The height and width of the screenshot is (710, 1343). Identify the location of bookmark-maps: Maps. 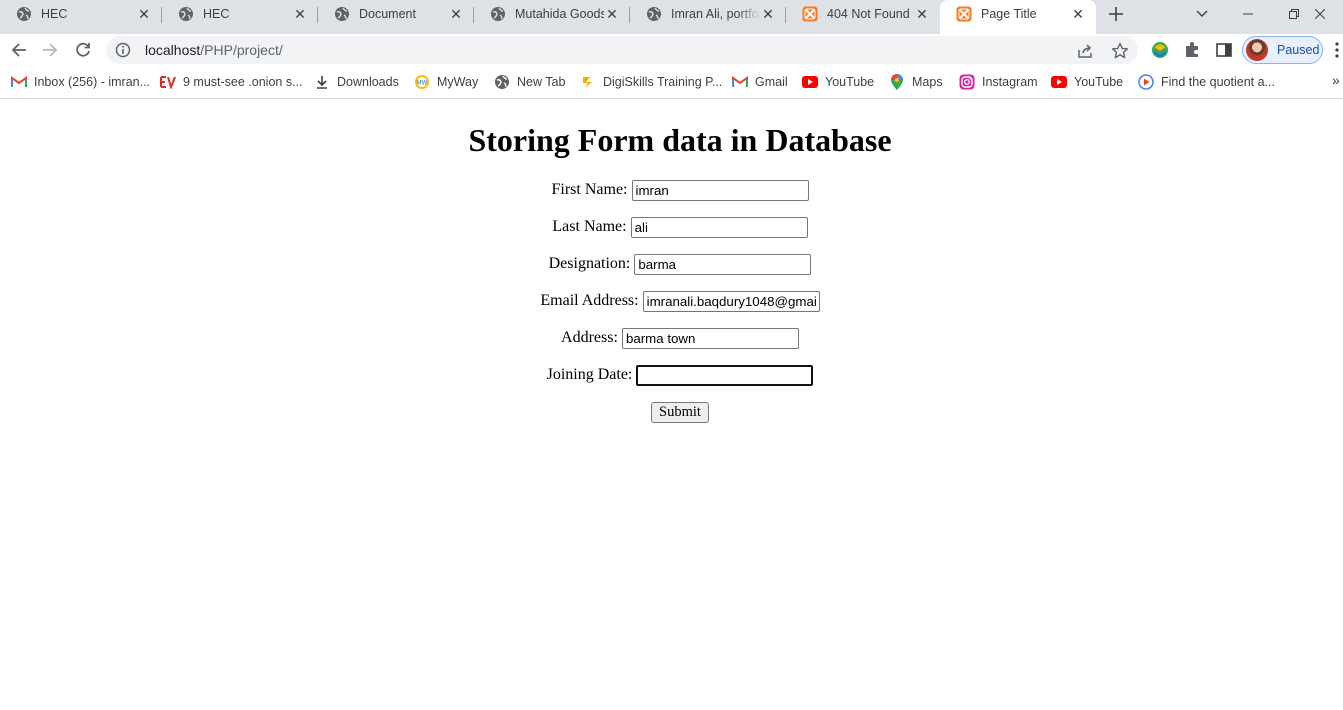
(916, 82).